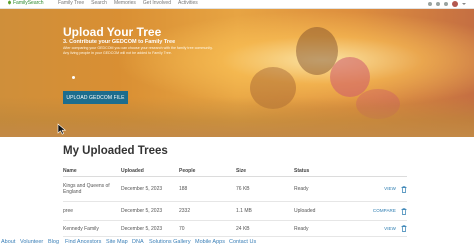 The width and height of the screenshot is (474, 248). What do you see at coordinates (115, 151) in the screenshot?
I see `uploaded-trees-title: My Uploaded Trees` at bounding box center [115, 151].